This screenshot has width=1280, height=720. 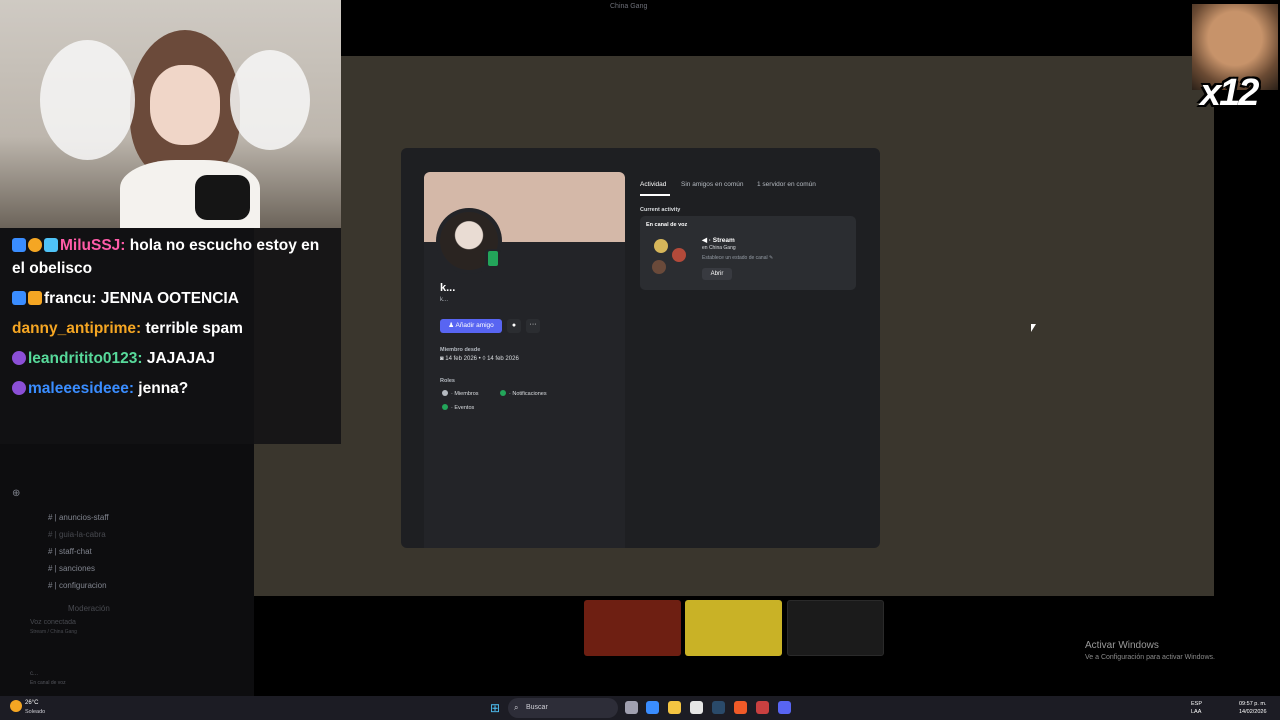 I want to click on roles-label: Roles, so click(x=447, y=381).